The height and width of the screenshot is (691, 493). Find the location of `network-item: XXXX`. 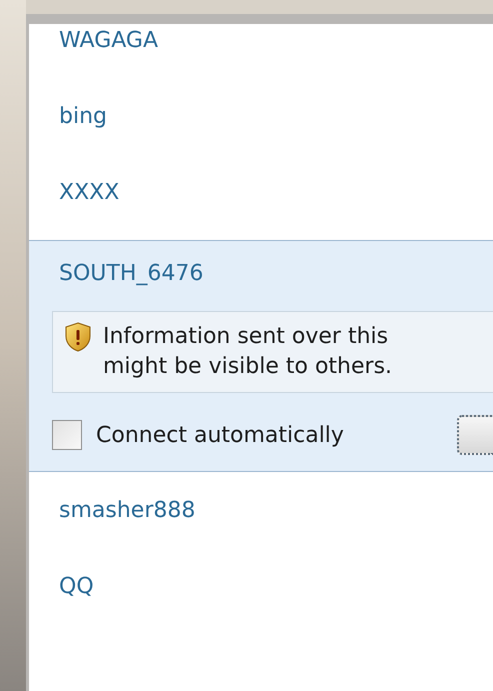

network-item: XXXX is located at coordinates (261, 192).